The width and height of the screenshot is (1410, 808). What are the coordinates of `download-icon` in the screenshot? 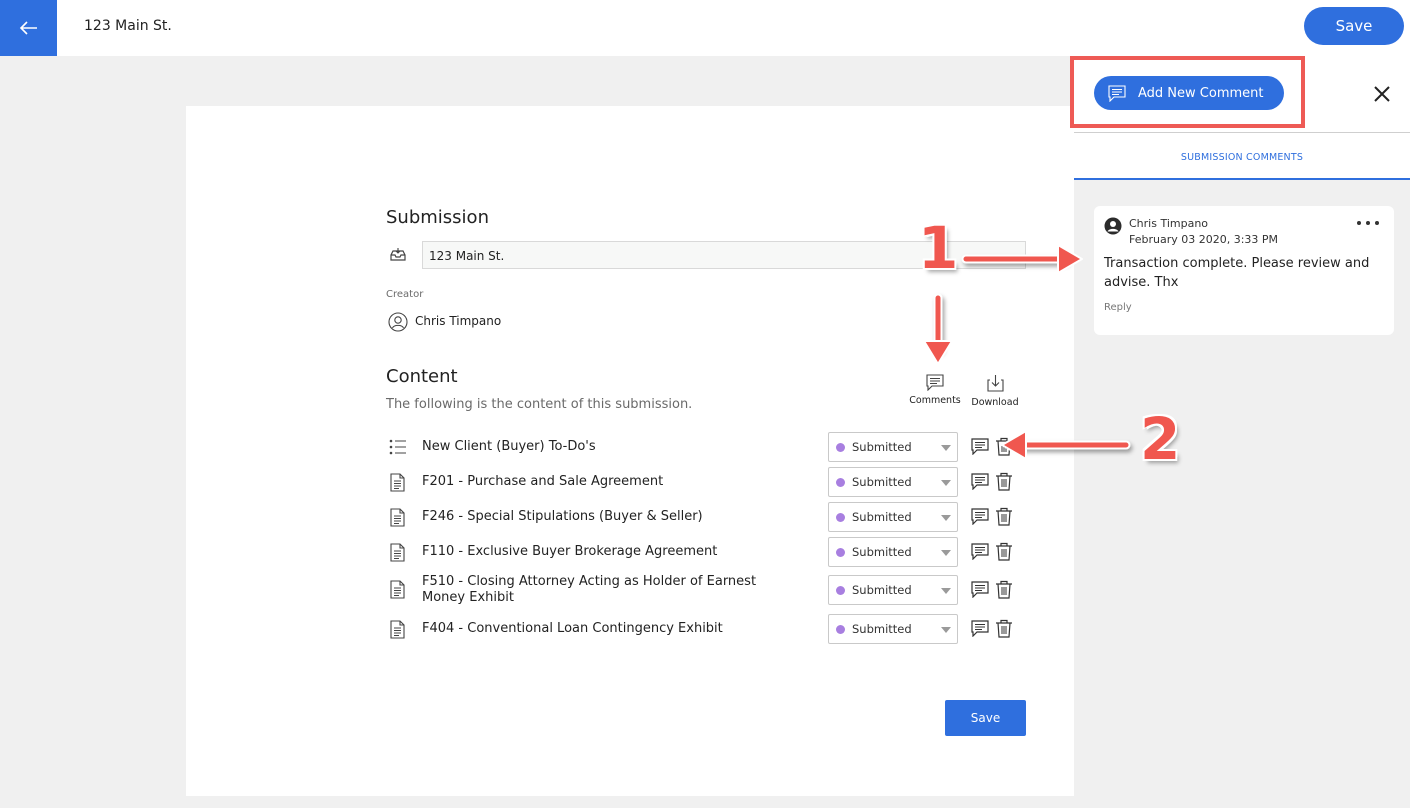 It's located at (995, 383).